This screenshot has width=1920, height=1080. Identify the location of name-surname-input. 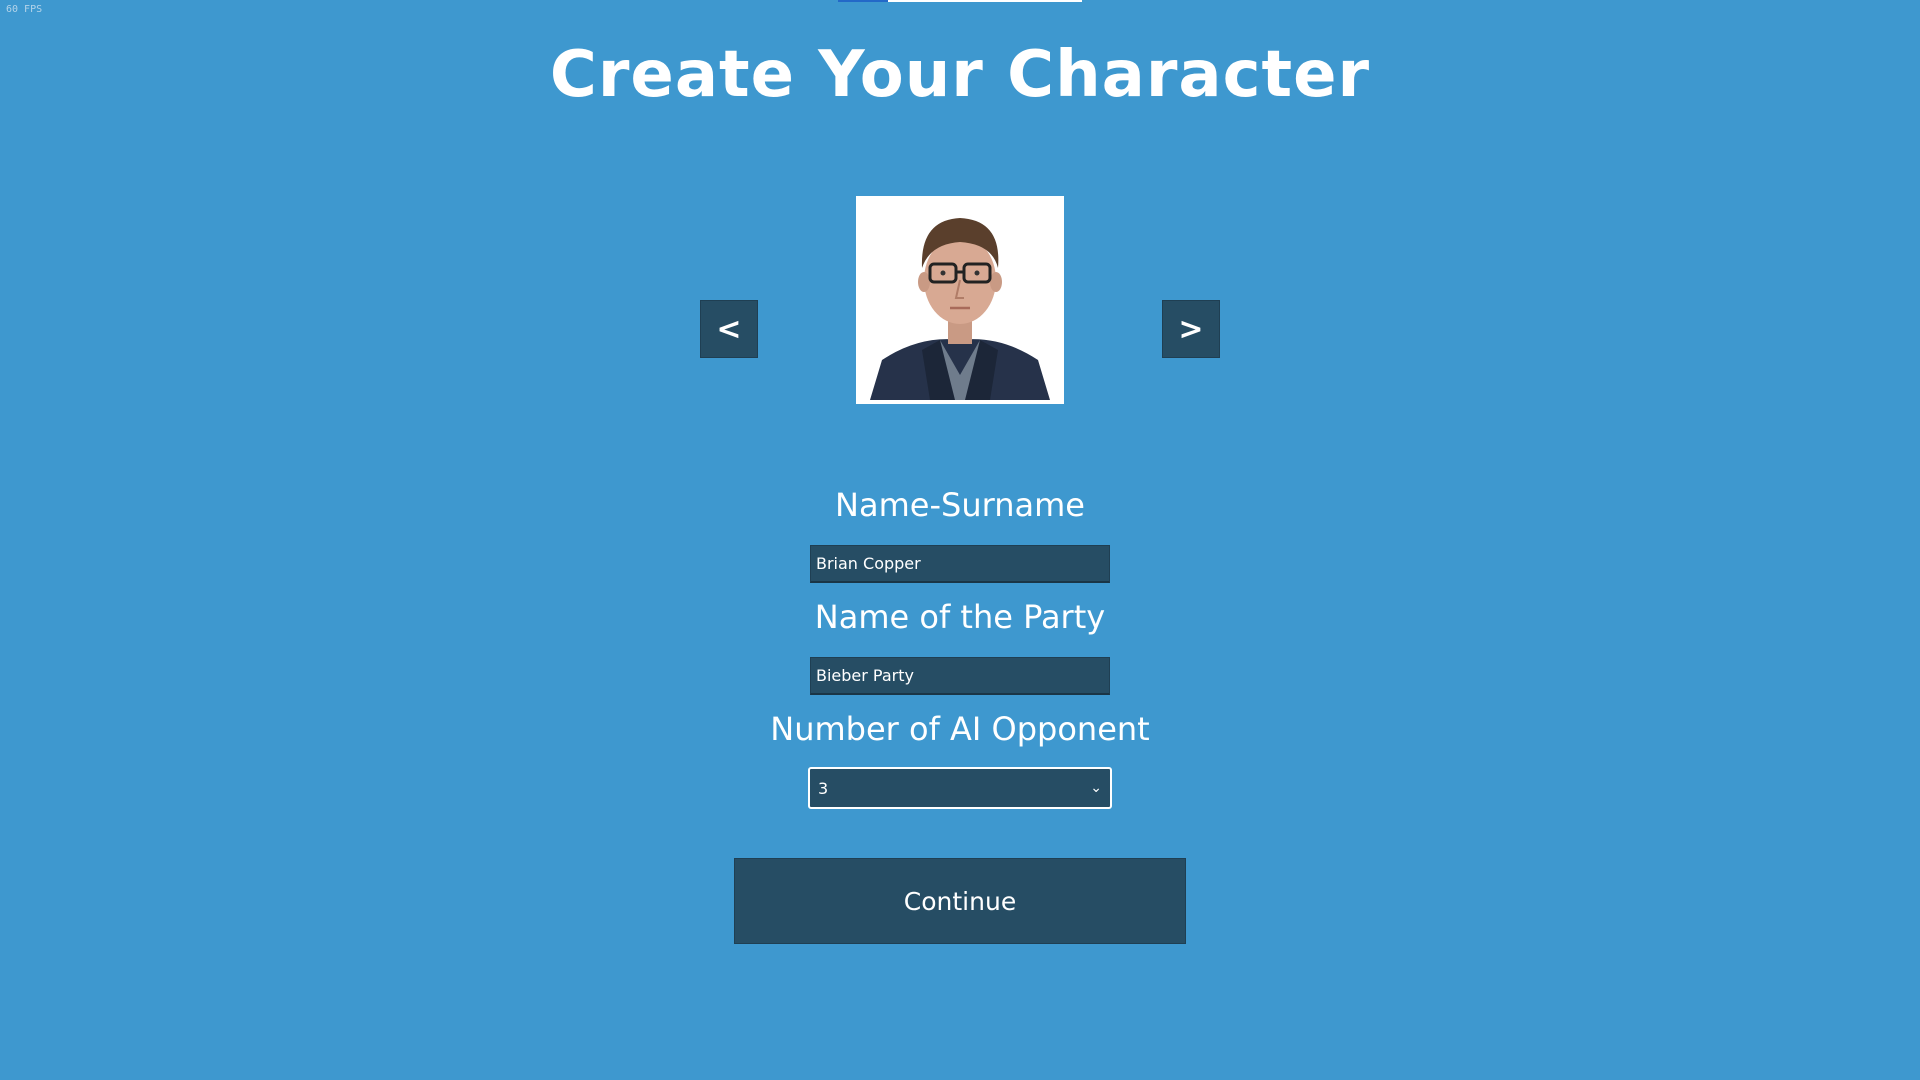
(960, 564).